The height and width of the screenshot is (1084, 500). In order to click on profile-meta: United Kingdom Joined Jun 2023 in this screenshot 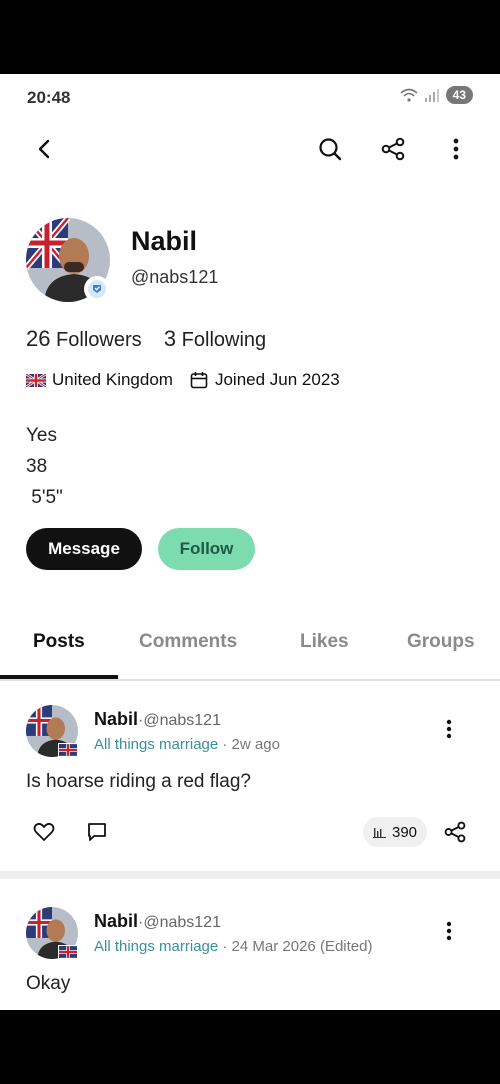, I will do `click(183, 380)`.